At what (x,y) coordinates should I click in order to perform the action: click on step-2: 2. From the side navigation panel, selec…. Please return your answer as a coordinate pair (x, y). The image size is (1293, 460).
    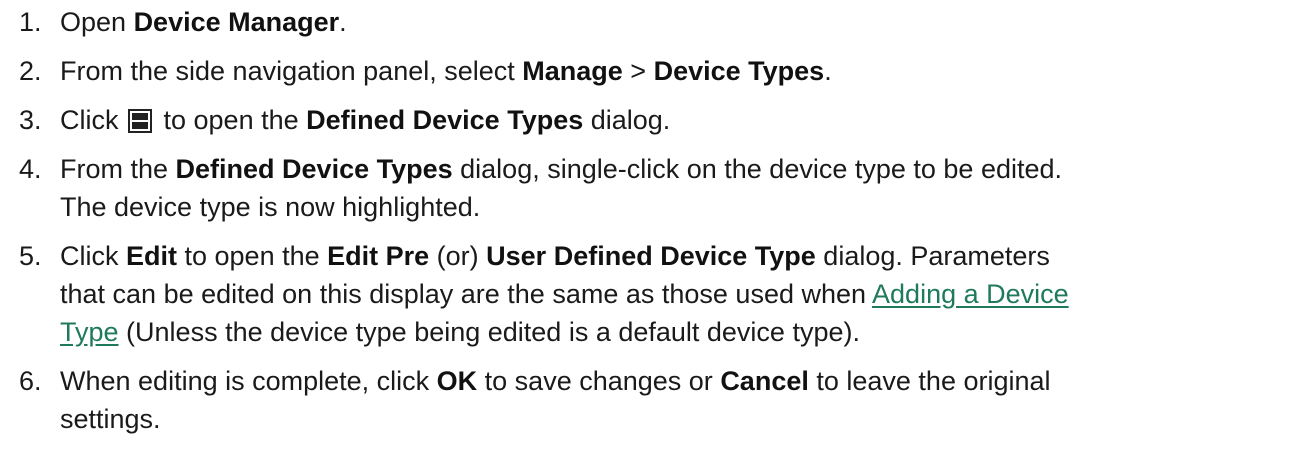
    Looking at the image, I should click on (646, 71).